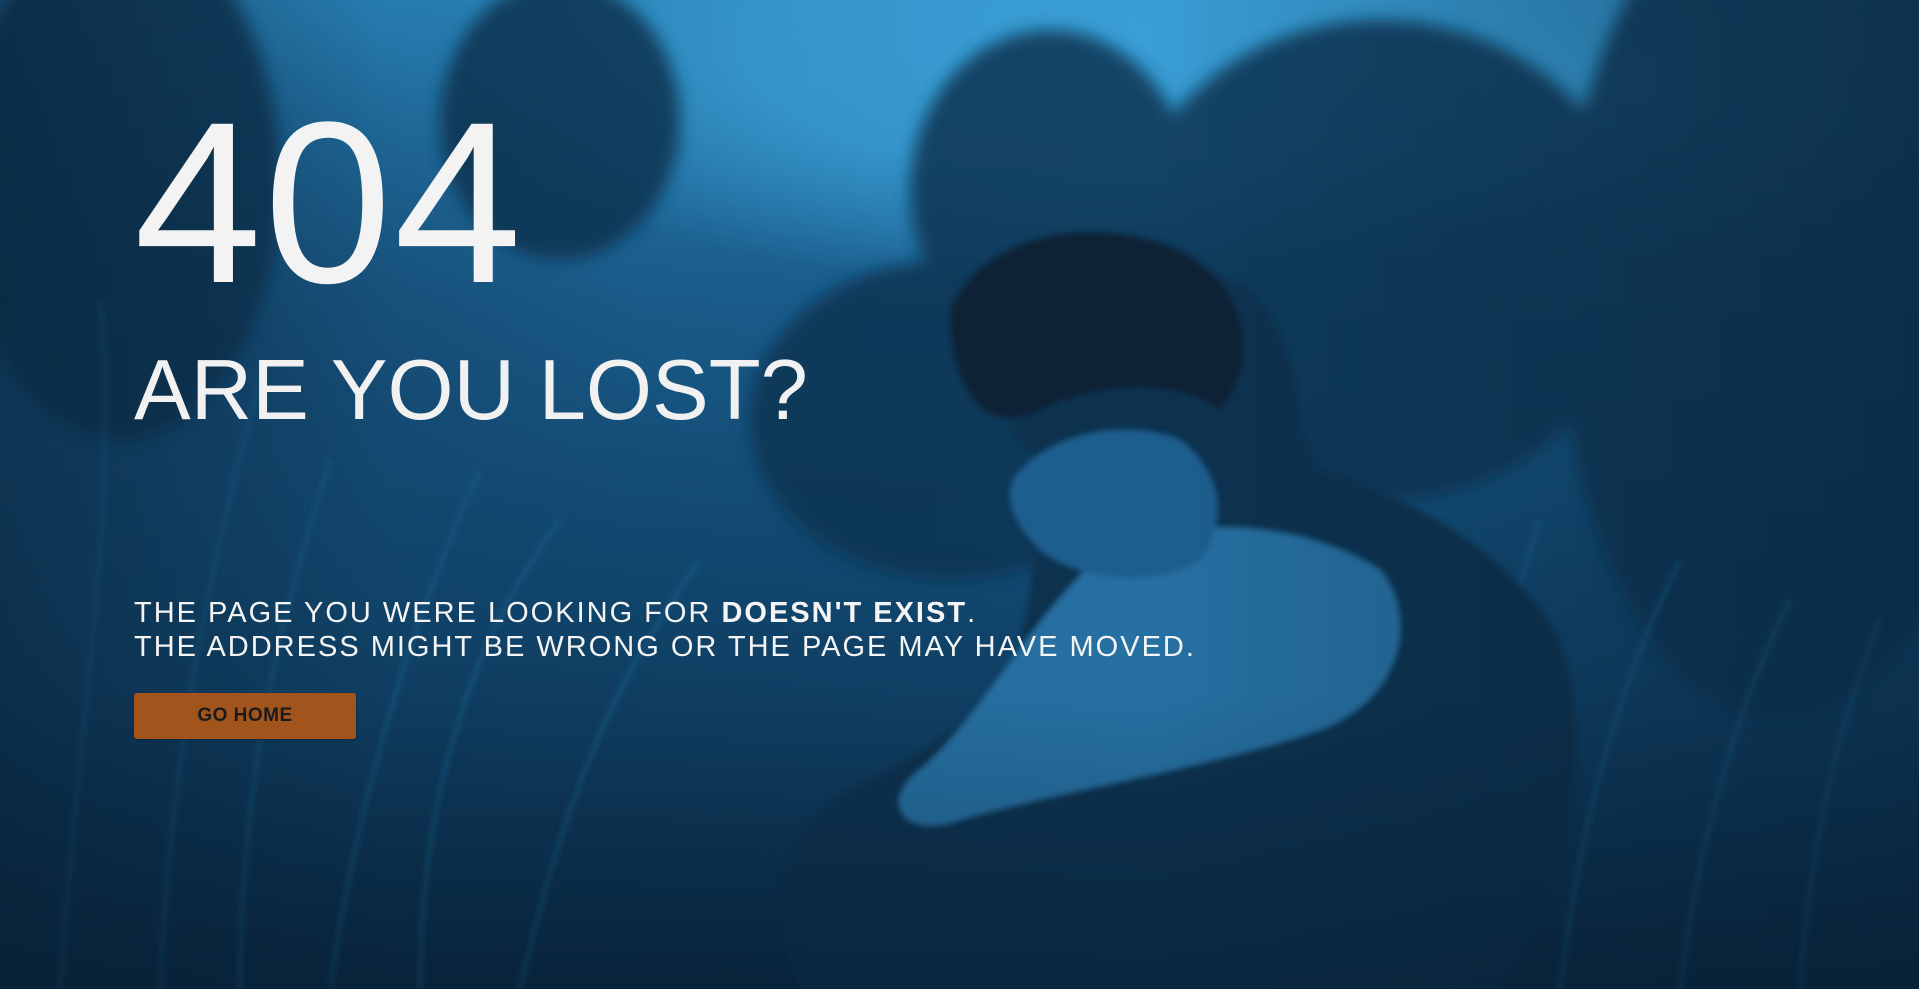  I want to click on message-suffix: ., so click(972, 613).